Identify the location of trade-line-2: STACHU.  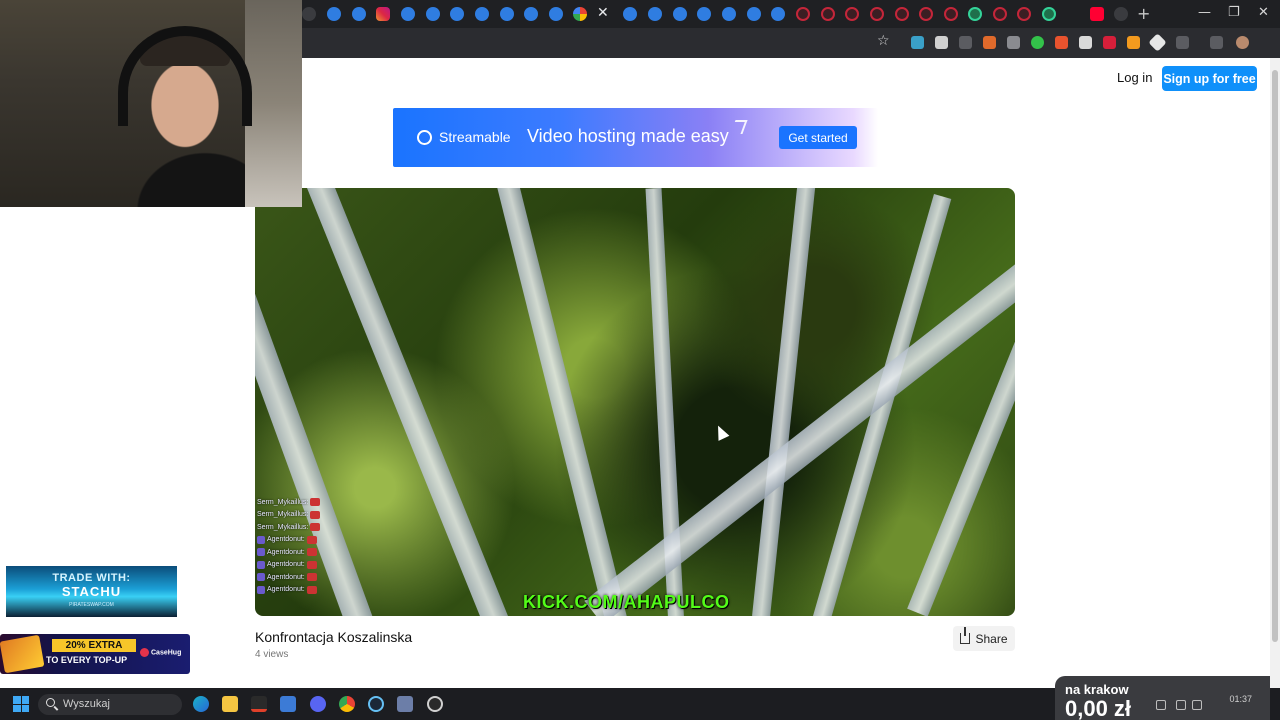
(91, 591).